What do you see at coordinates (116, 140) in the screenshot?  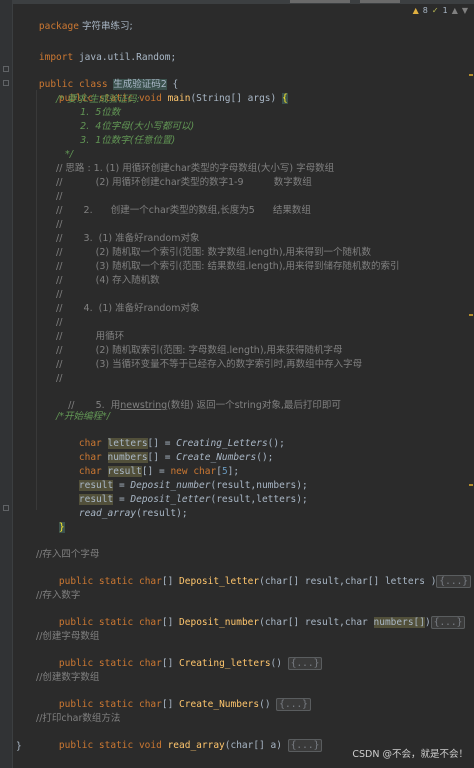 I see `doc-line: 3. 1位数字(任意位置)` at bounding box center [116, 140].